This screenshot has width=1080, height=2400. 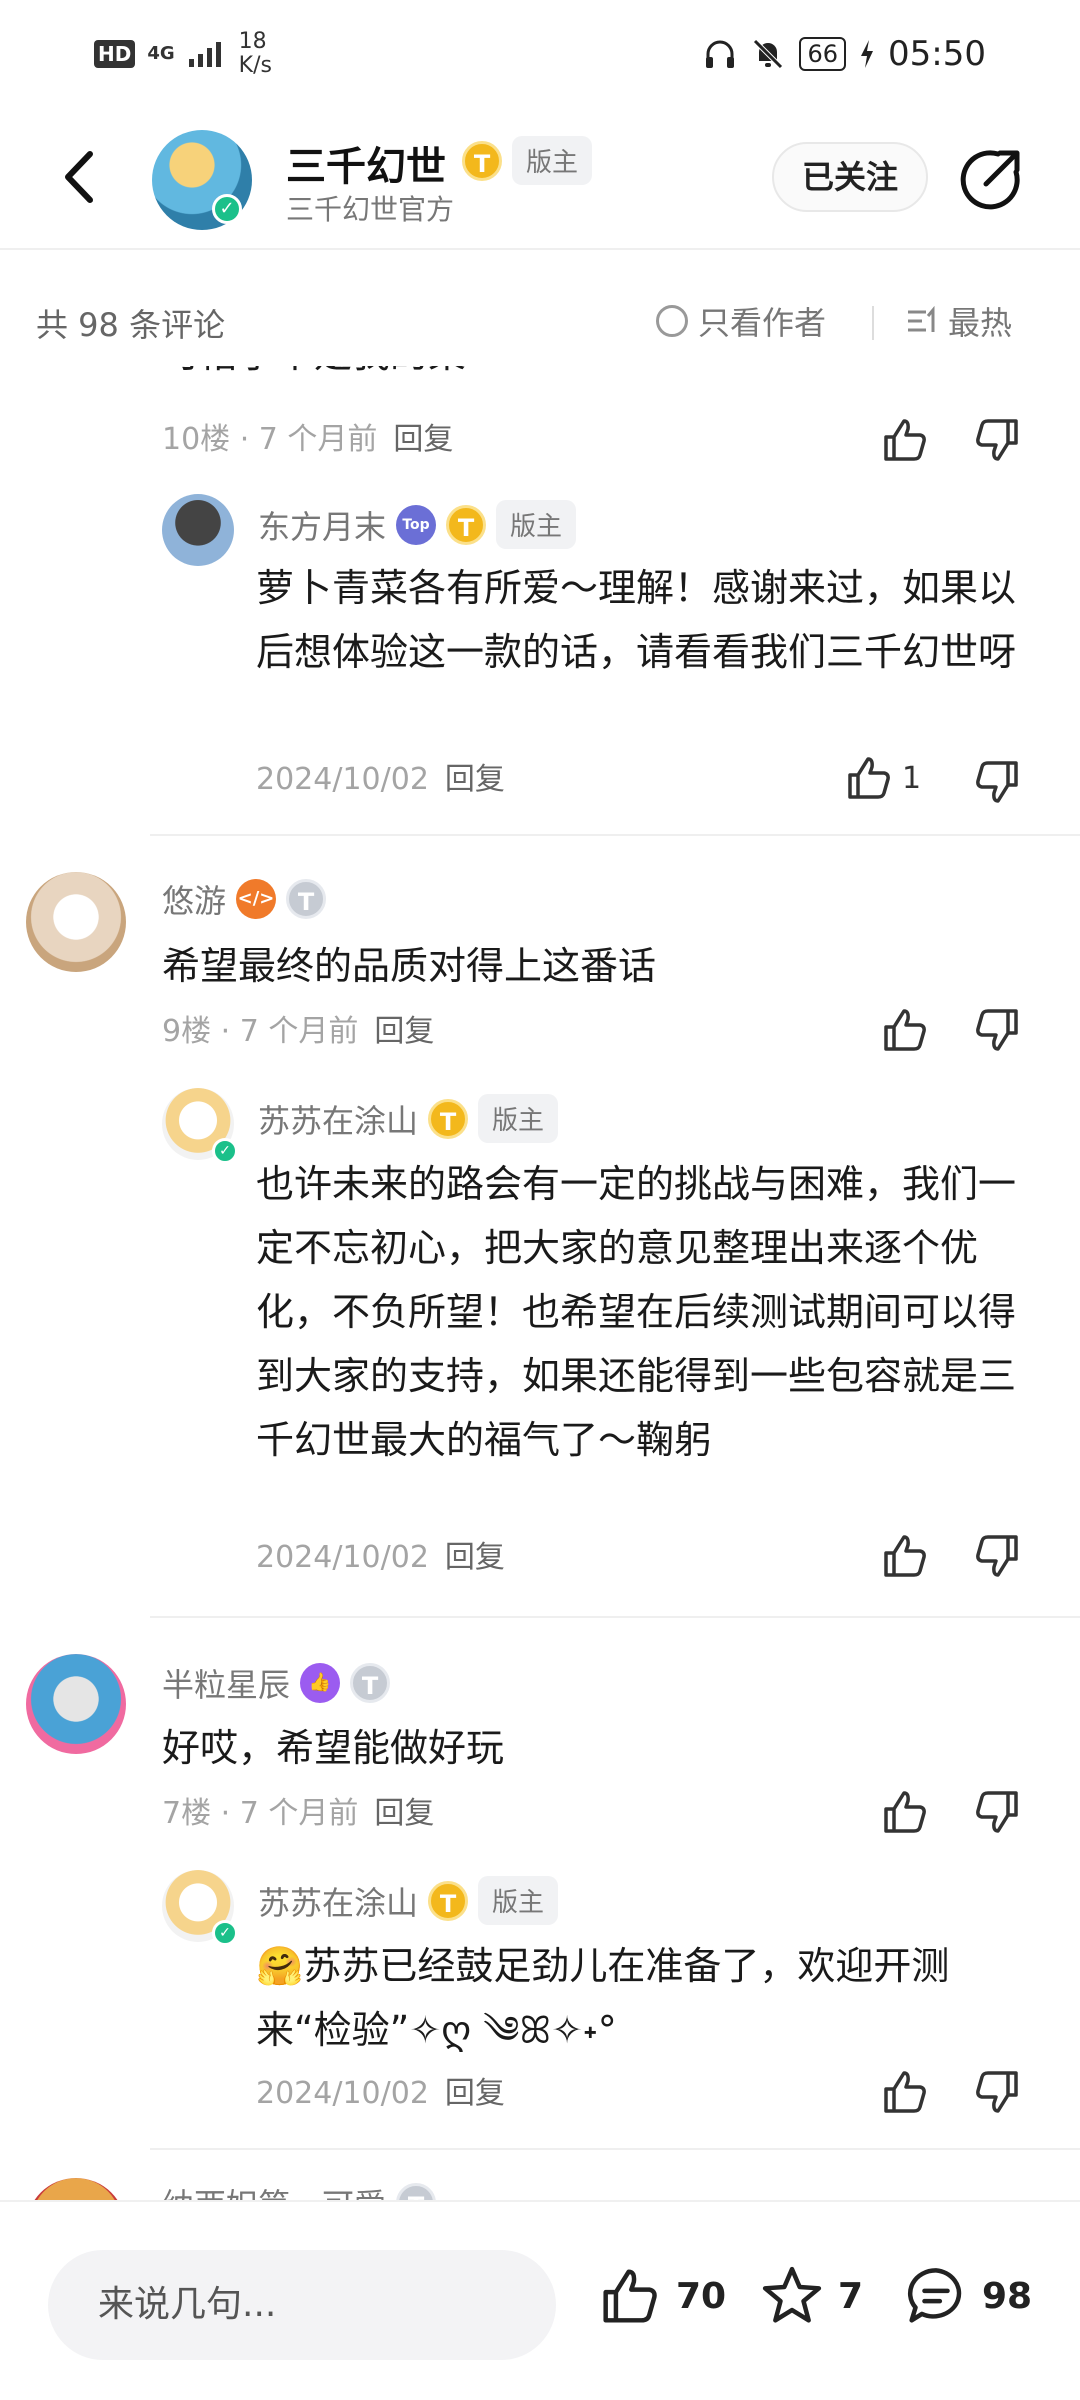 I want to click on thumb-badge-icon: 👍, so click(x=320, y=1683).